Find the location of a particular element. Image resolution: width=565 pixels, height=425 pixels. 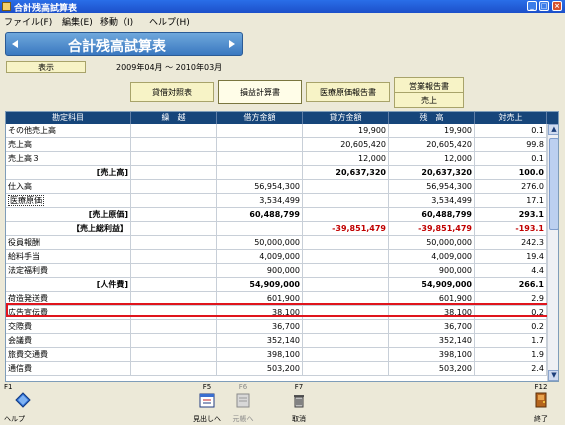

cell-ratio: 0.1 is located at coordinates (511, 131).